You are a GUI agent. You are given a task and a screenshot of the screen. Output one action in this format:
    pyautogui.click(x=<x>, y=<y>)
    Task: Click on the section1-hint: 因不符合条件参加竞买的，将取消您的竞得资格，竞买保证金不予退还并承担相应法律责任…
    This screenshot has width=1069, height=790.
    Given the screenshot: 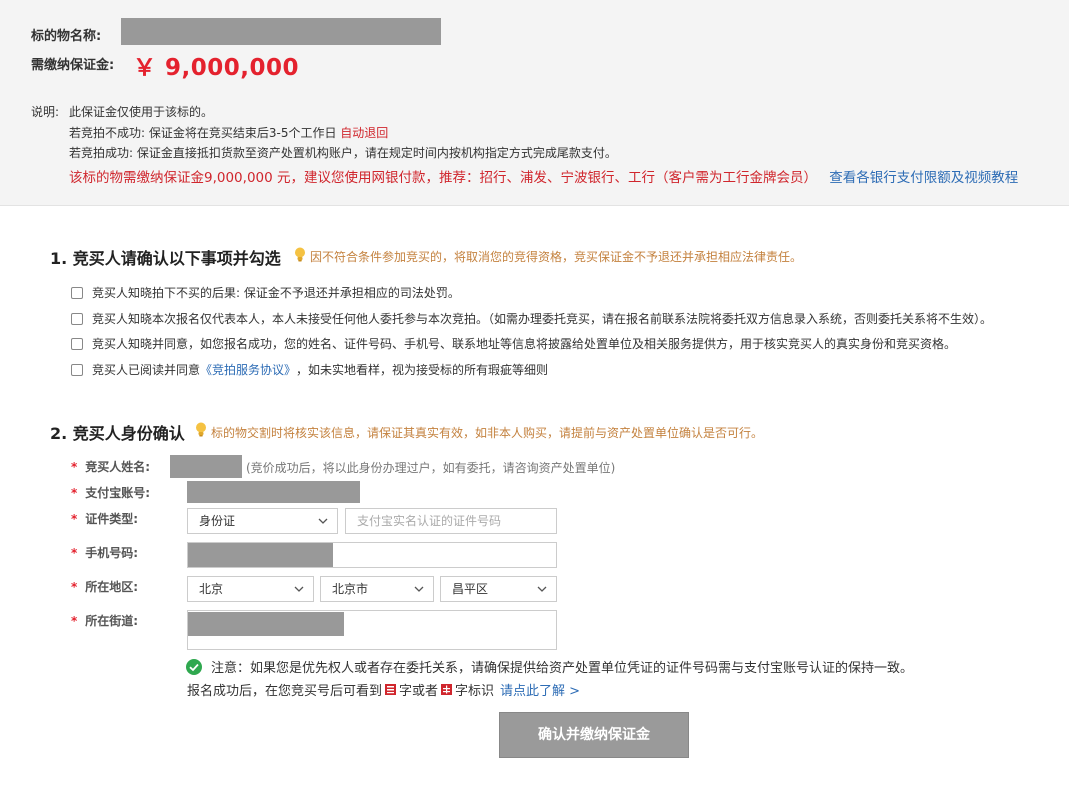 What is the action you would take?
    pyautogui.click(x=556, y=257)
    